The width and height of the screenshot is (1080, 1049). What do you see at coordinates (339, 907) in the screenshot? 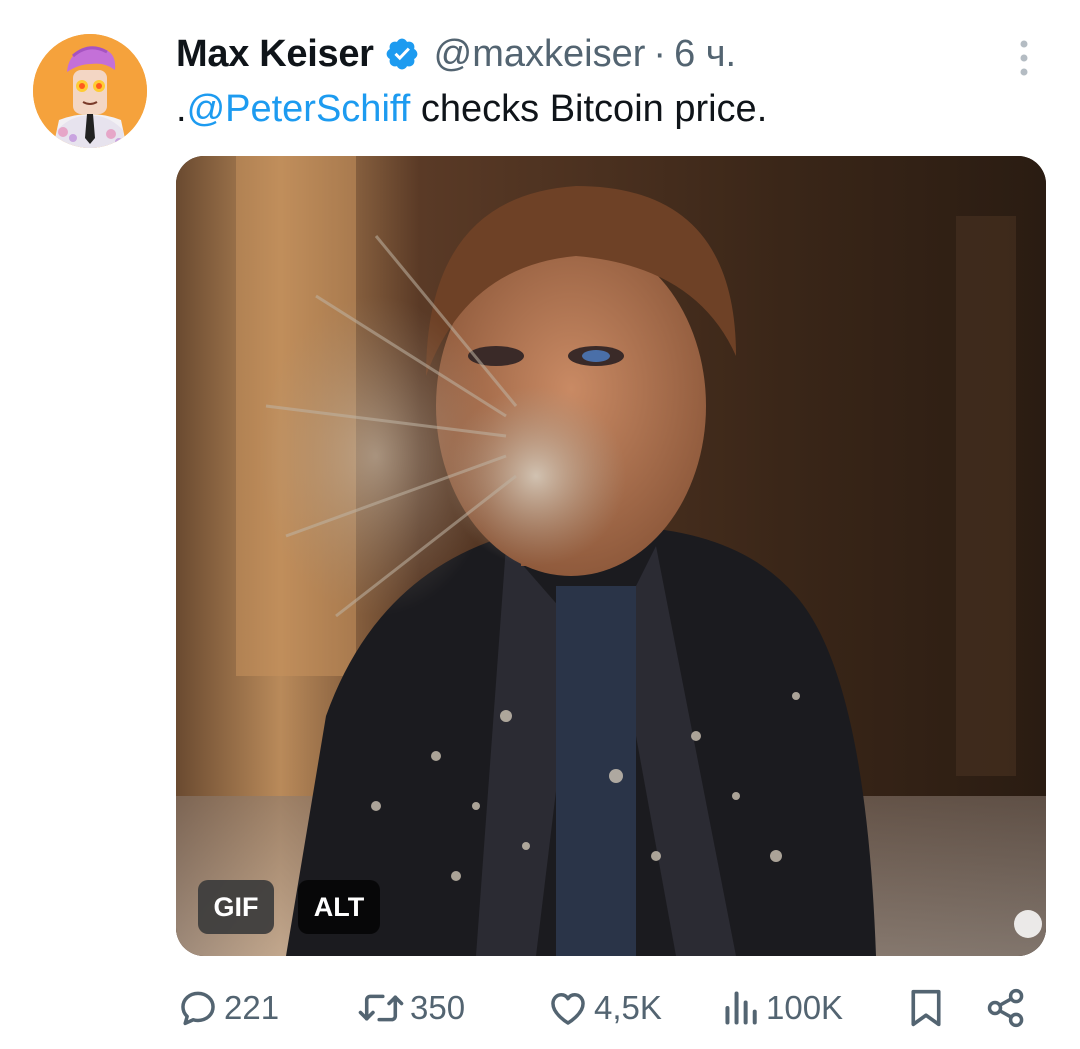
I see `alt-text-button: ALT` at bounding box center [339, 907].